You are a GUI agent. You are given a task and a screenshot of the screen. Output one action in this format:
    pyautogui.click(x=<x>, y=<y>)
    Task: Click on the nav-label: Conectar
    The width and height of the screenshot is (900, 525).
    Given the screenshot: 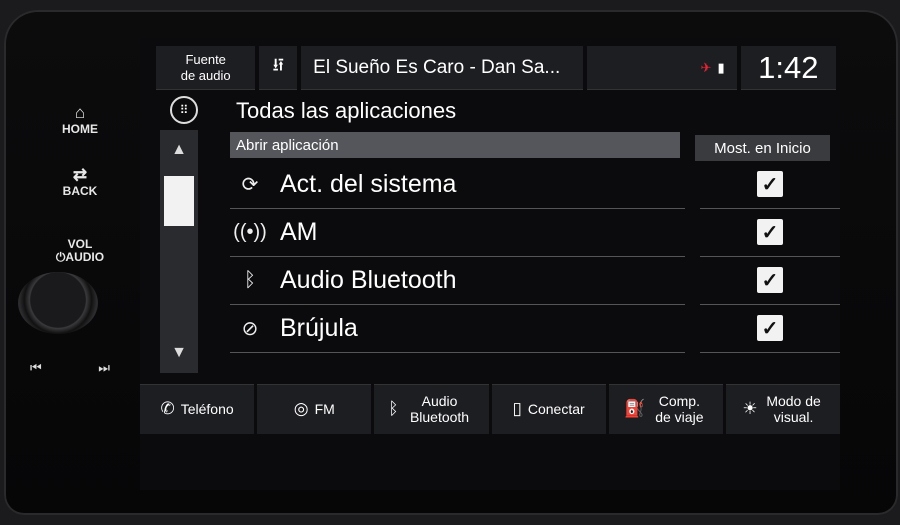 What is the action you would take?
    pyautogui.click(x=556, y=408)
    